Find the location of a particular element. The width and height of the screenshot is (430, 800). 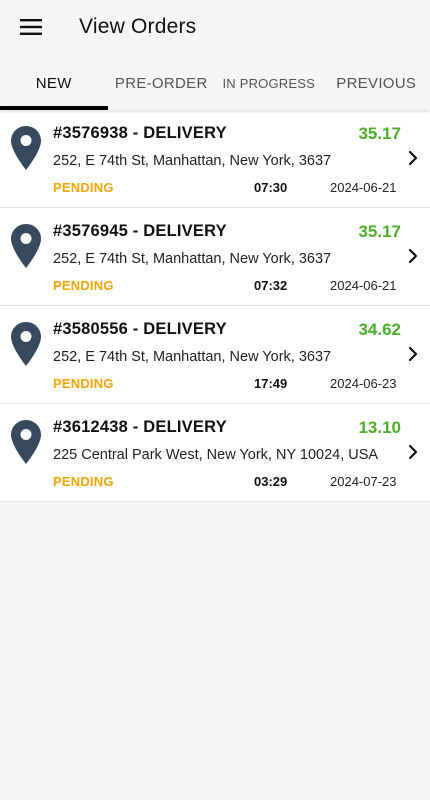

tab-bar: NEW PRE-ORDER IN PROGRESS PREVIOUS is located at coordinates (215, 83).